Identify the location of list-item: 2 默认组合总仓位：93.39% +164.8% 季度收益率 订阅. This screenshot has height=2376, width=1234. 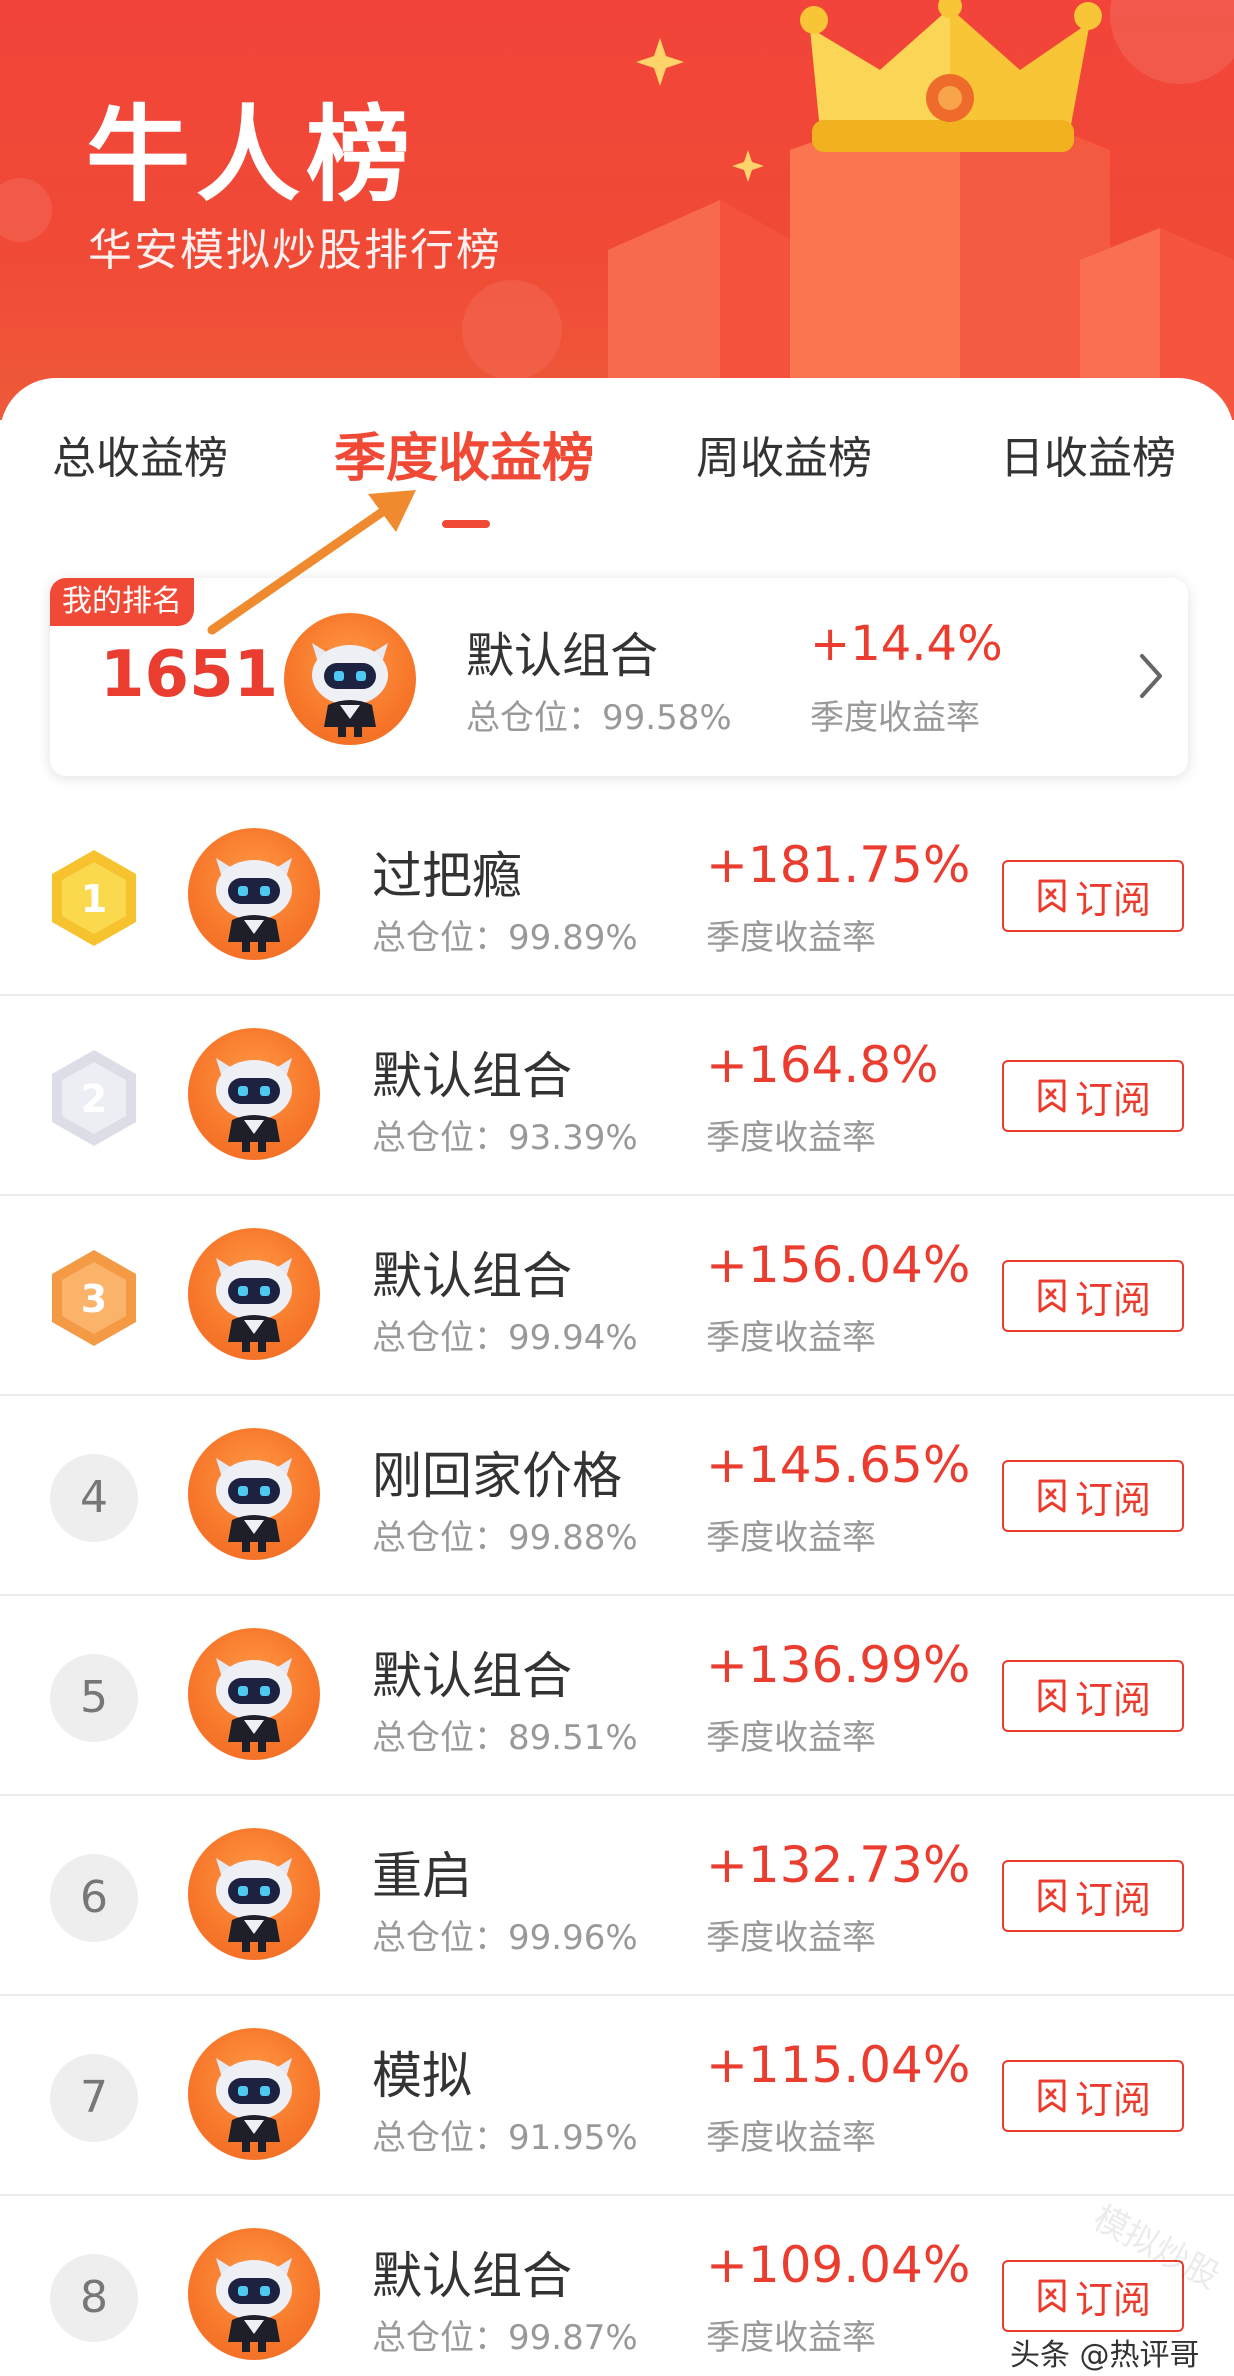
(617, 1096).